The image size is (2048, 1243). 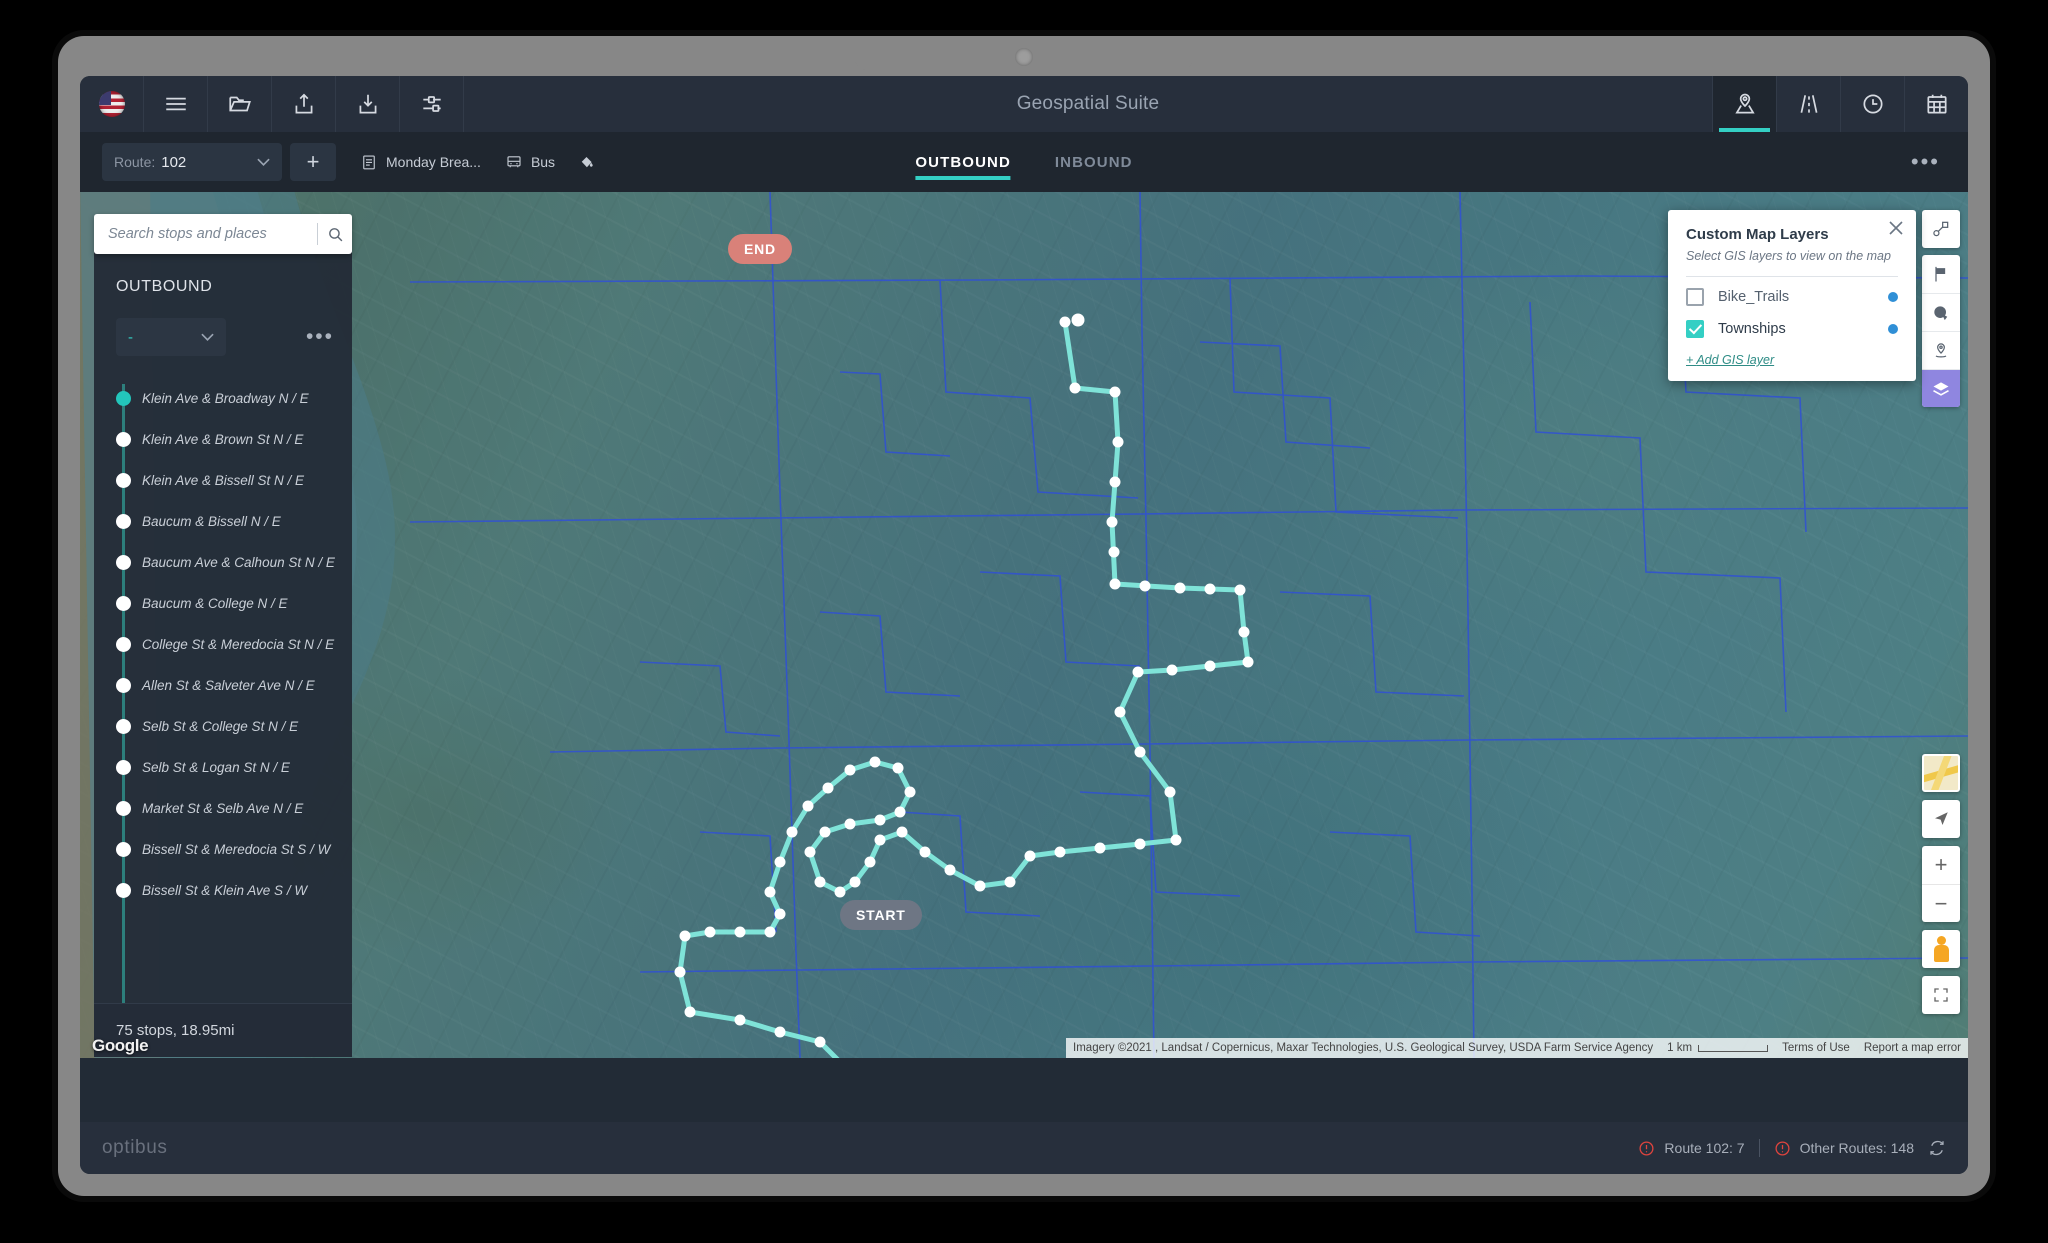 What do you see at coordinates (963, 162) in the screenshot?
I see `tab-outbound: OUTBOUND` at bounding box center [963, 162].